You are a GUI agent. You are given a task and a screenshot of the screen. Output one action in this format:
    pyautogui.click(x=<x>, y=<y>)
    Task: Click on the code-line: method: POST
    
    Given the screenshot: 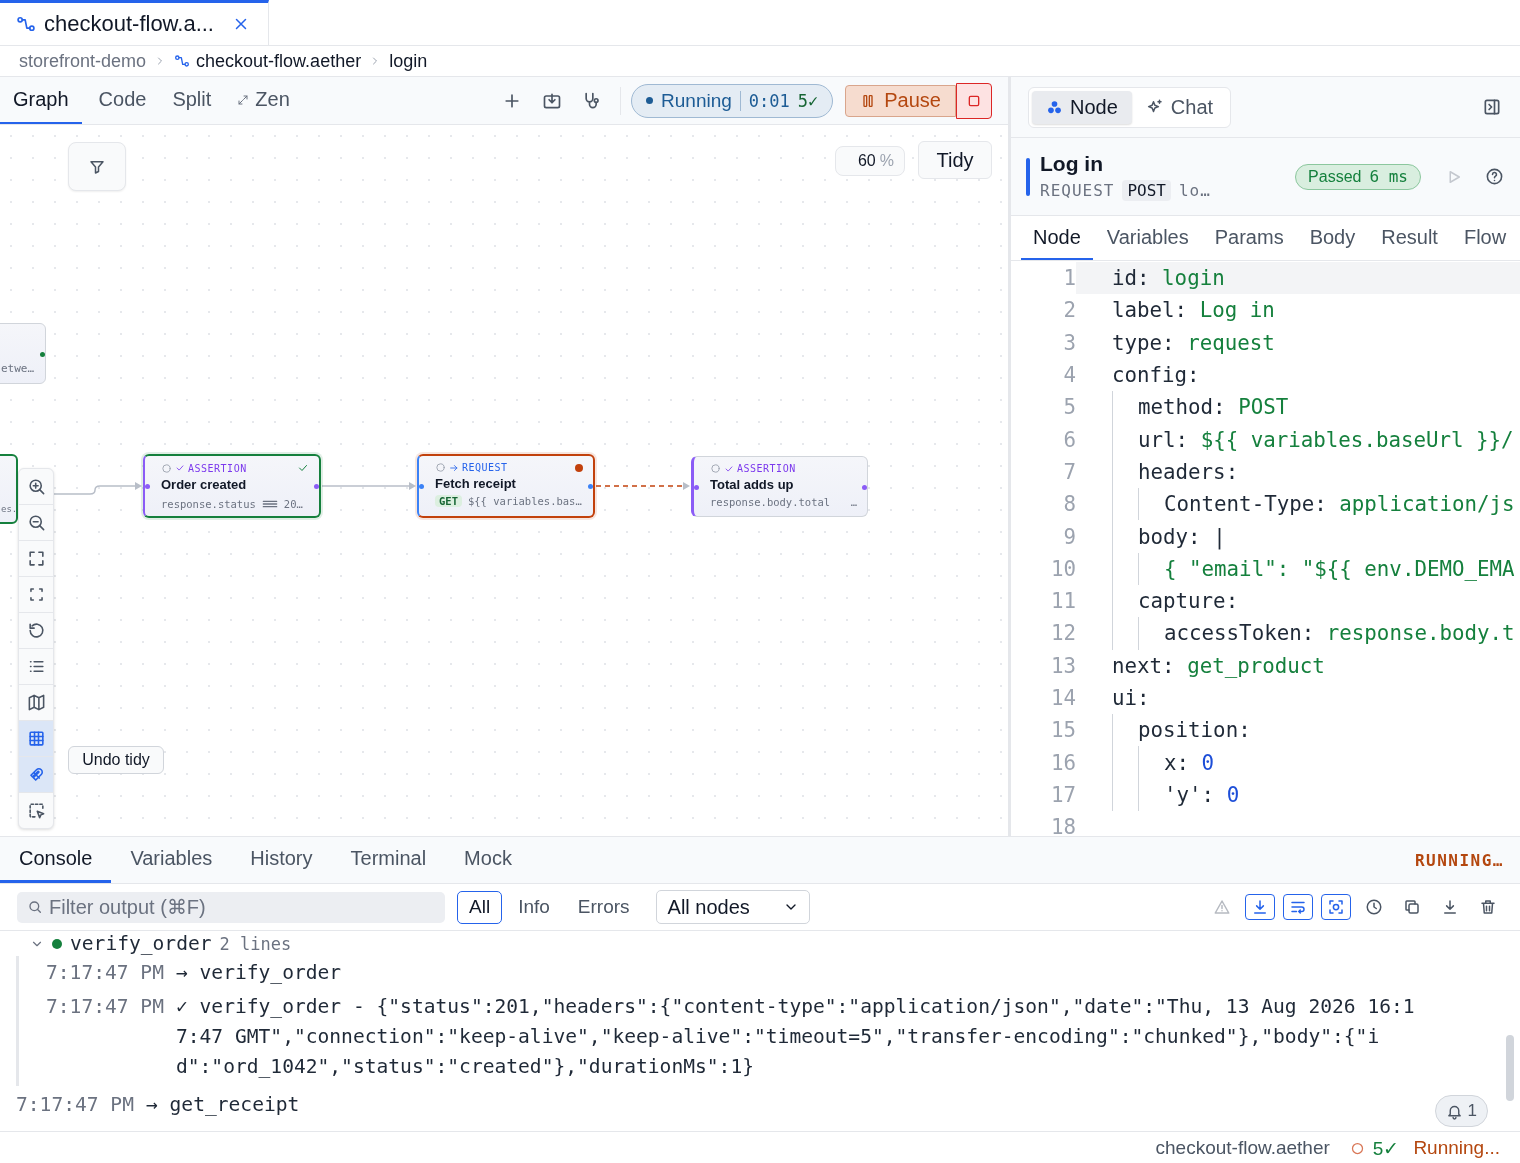 What is the action you would take?
    pyautogui.click(x=1213, y=407)
    